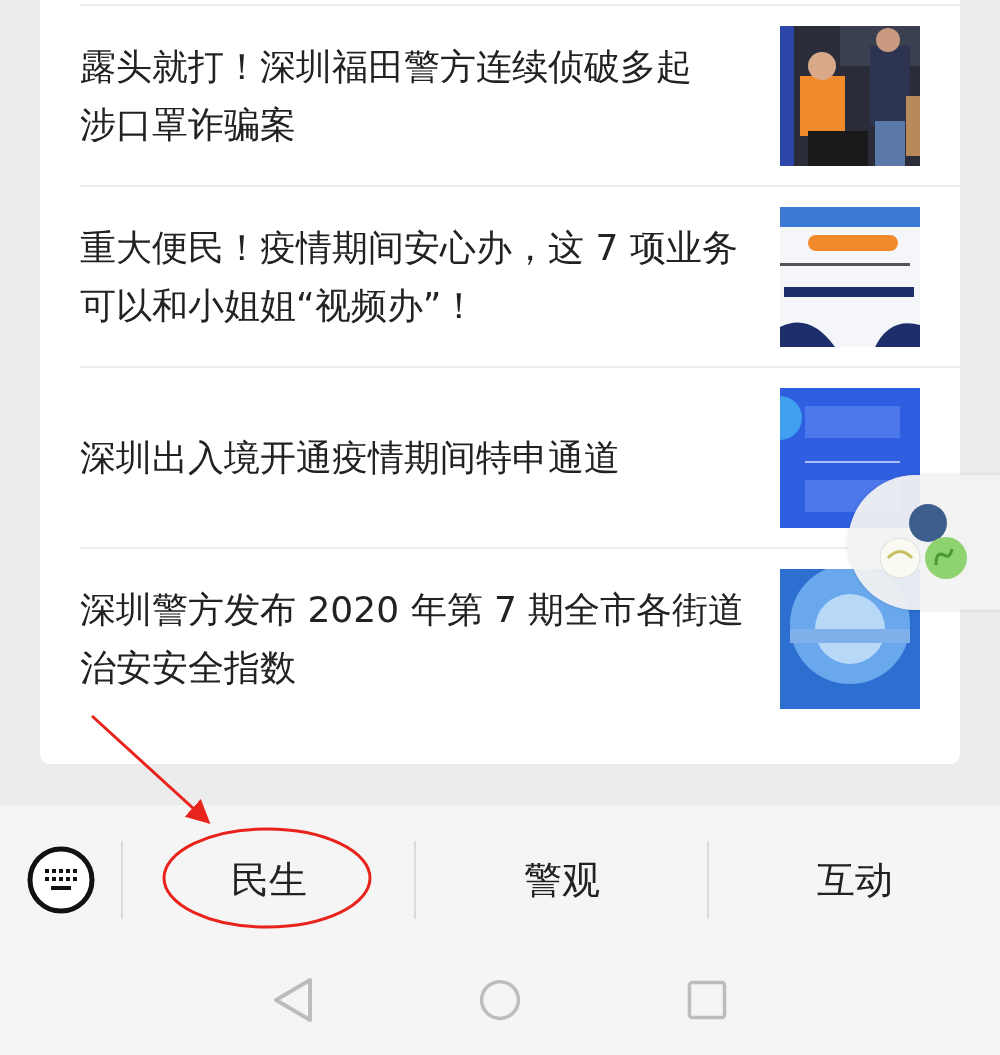 The width and height of the screenshot is (1000, 1055). I want to click on menu-item: 互动, so click(853, 880).